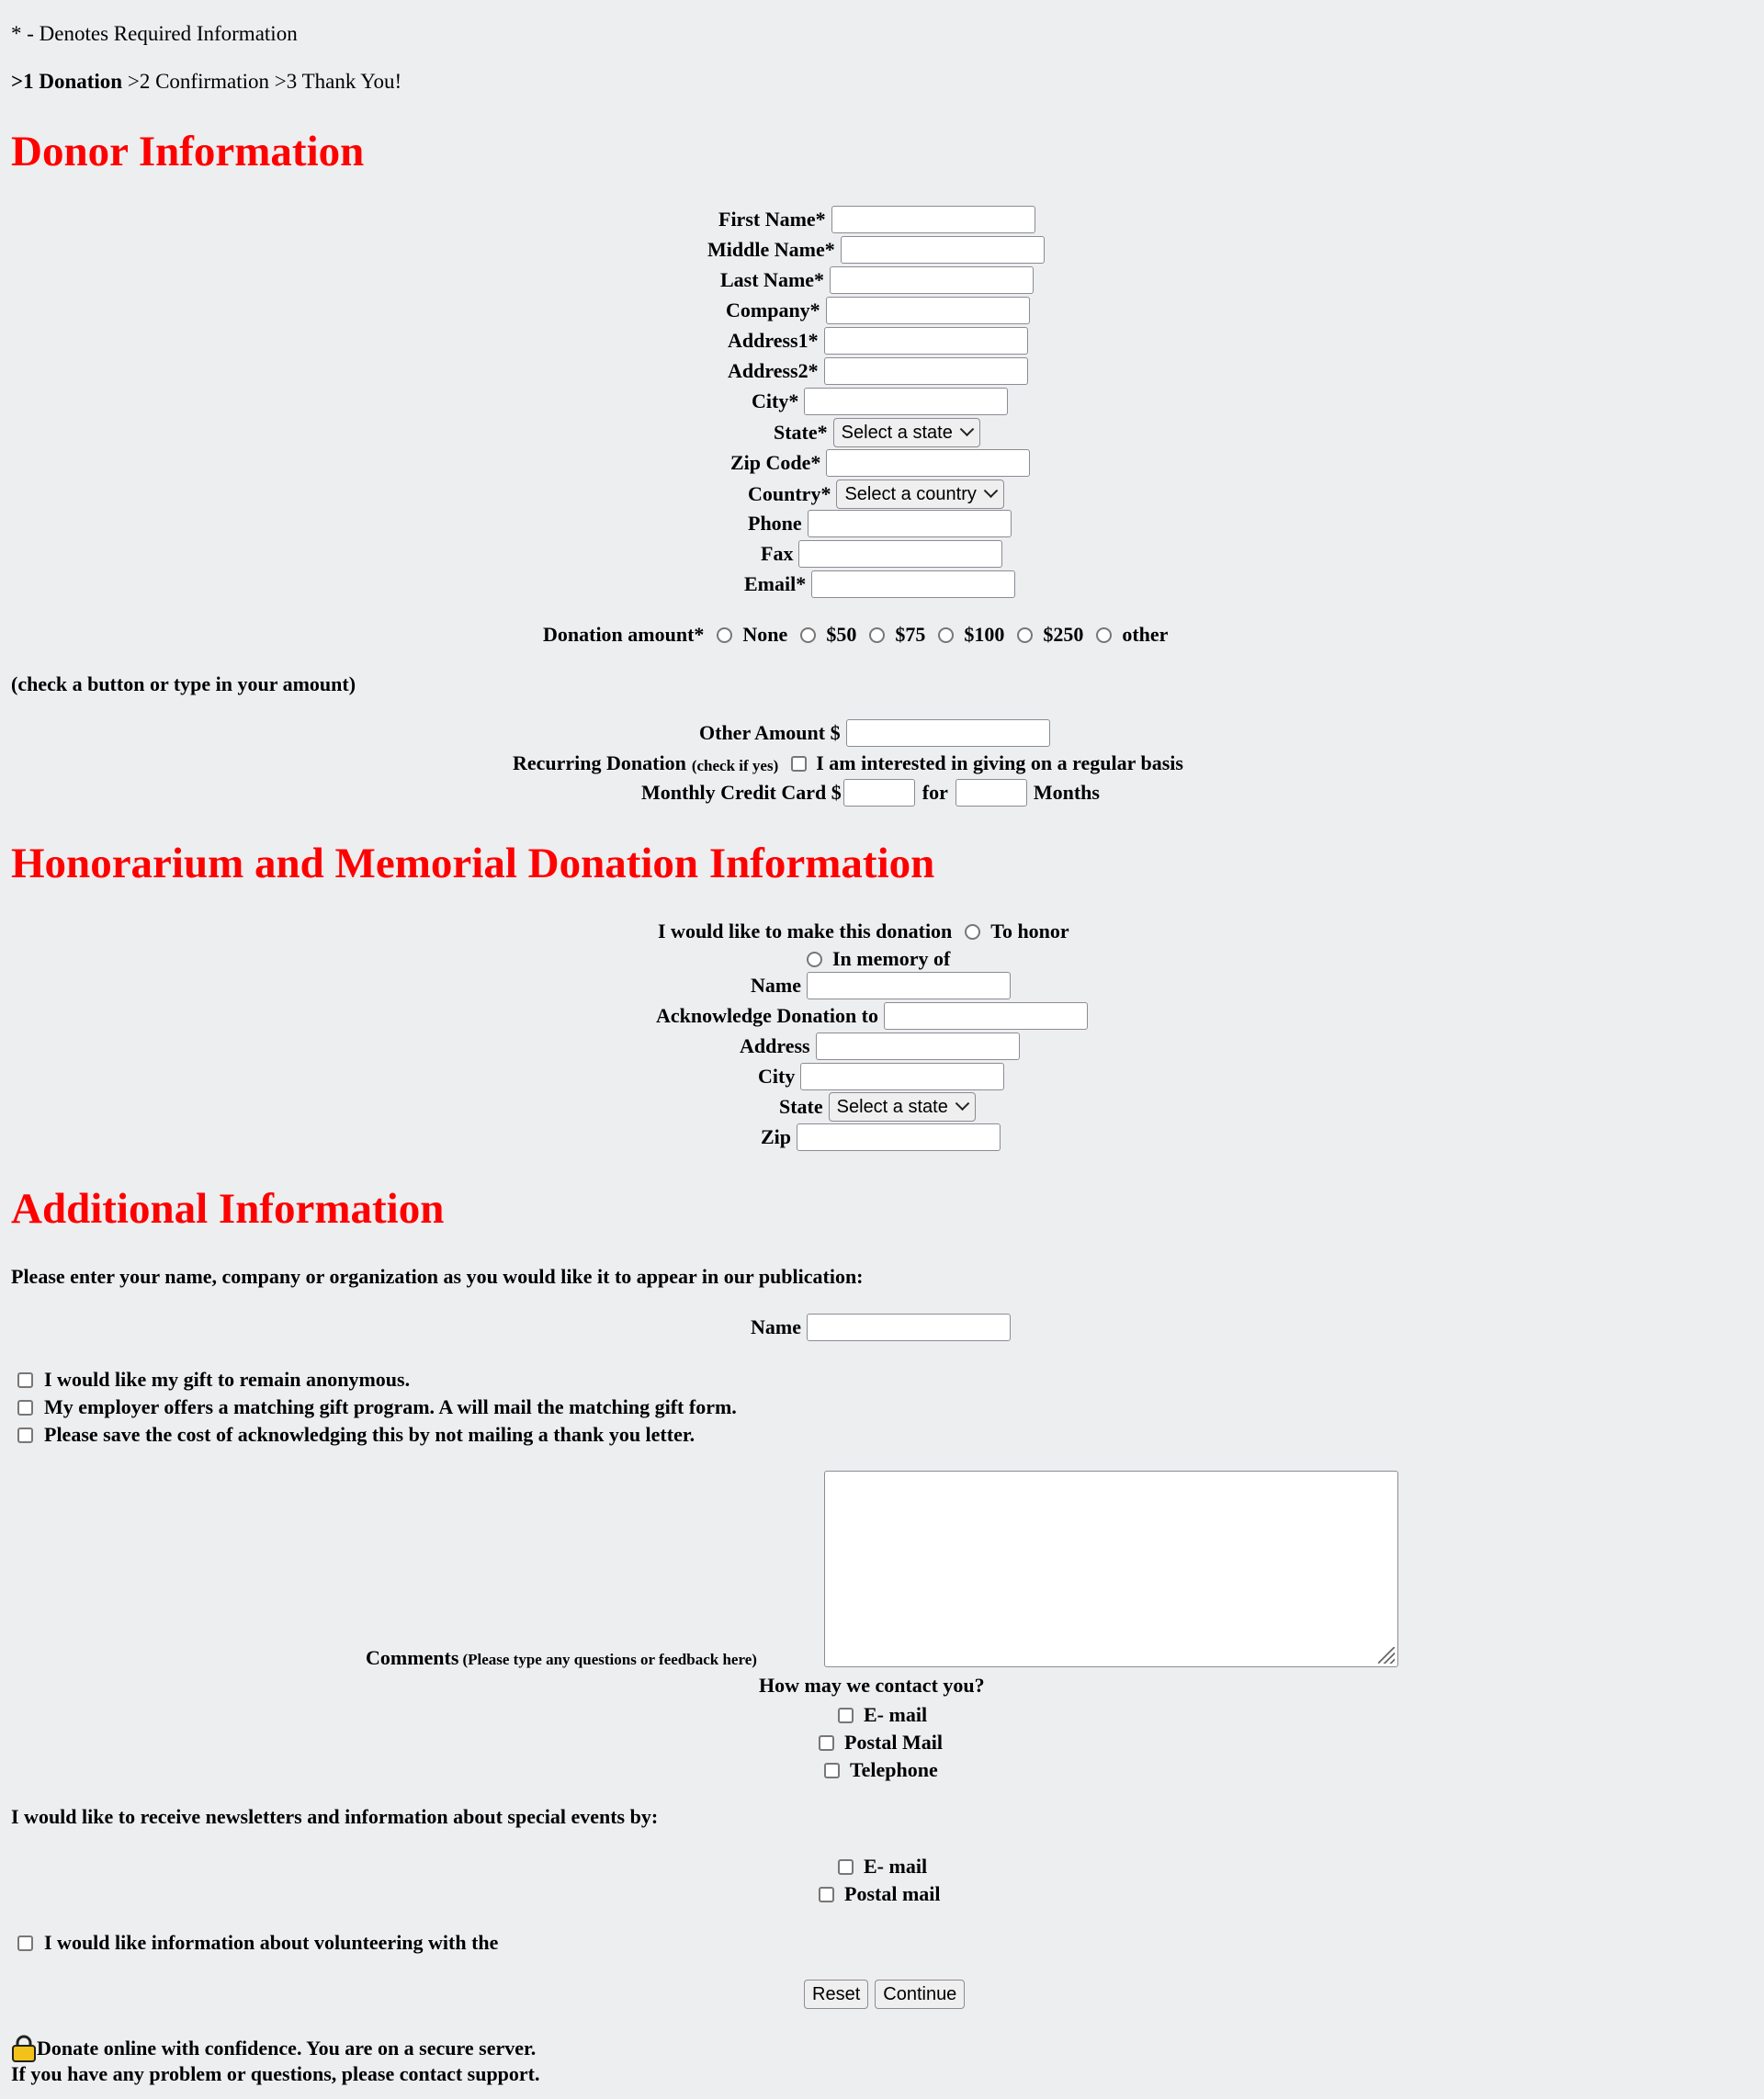 This screenshot has width=1764, height=2099. What do you see at coordinates (882, 1867) in the screenshot?
I see `news-email-row: E- mail` at bounding box center [882, 1867].